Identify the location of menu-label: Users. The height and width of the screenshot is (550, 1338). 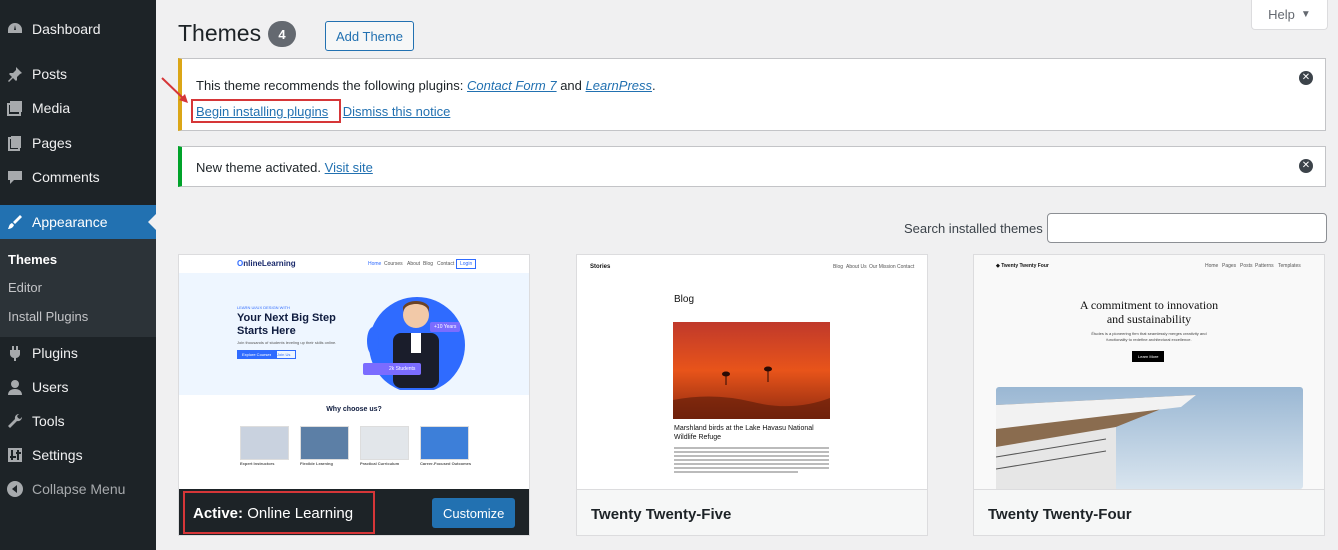
(50, 387).